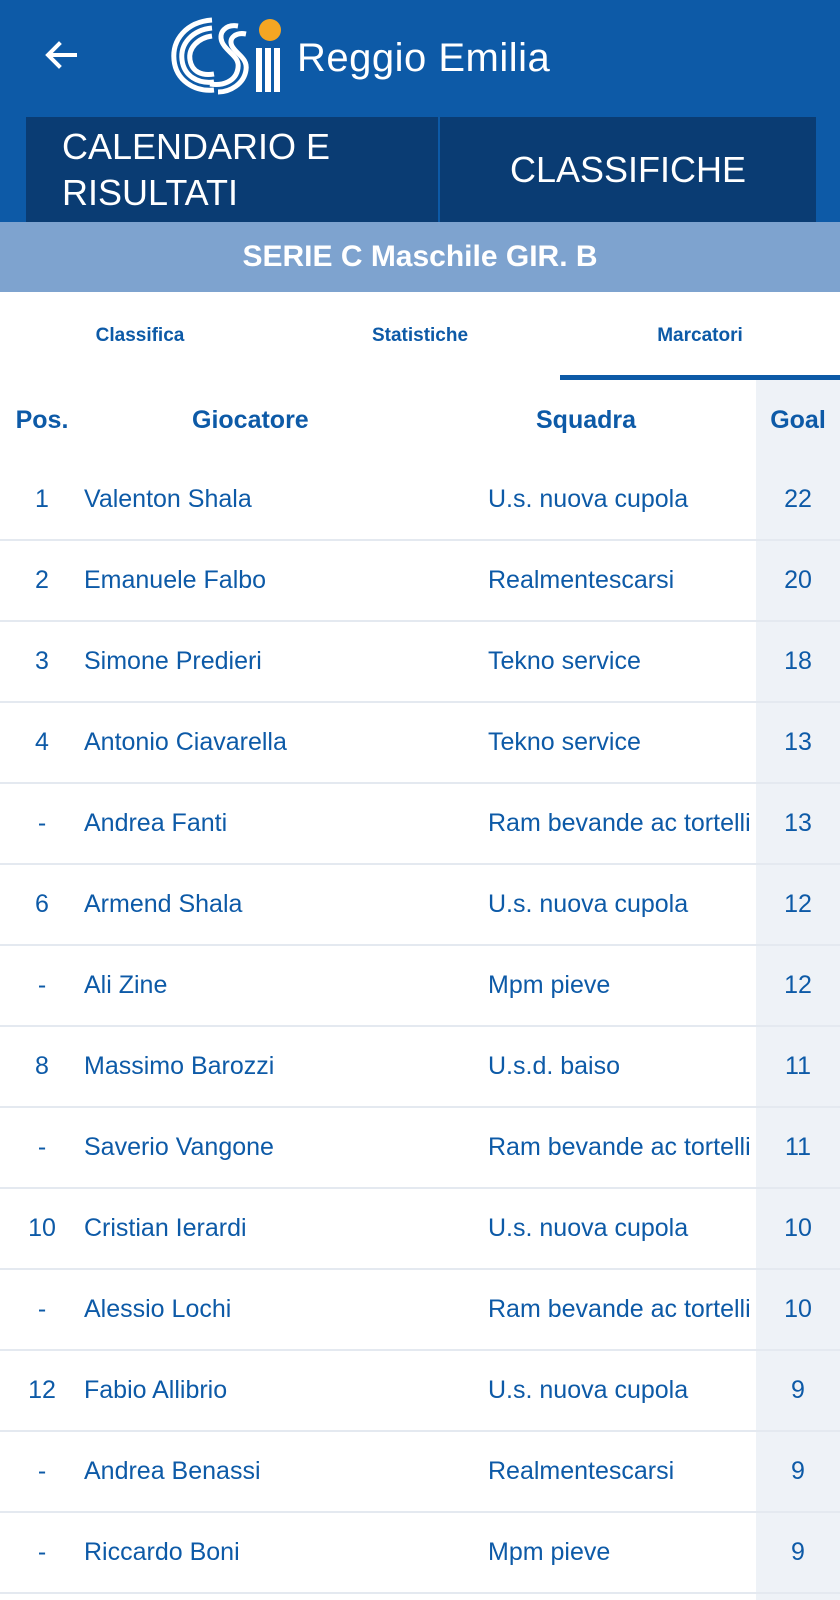 Image resolution: width=840 pixels, height=1600 pixels. Describe the element at coordinates (420, 743) in the screenshot. I see `table-row: 4 Antonio Ciavarella Tekno service 13` at that location.